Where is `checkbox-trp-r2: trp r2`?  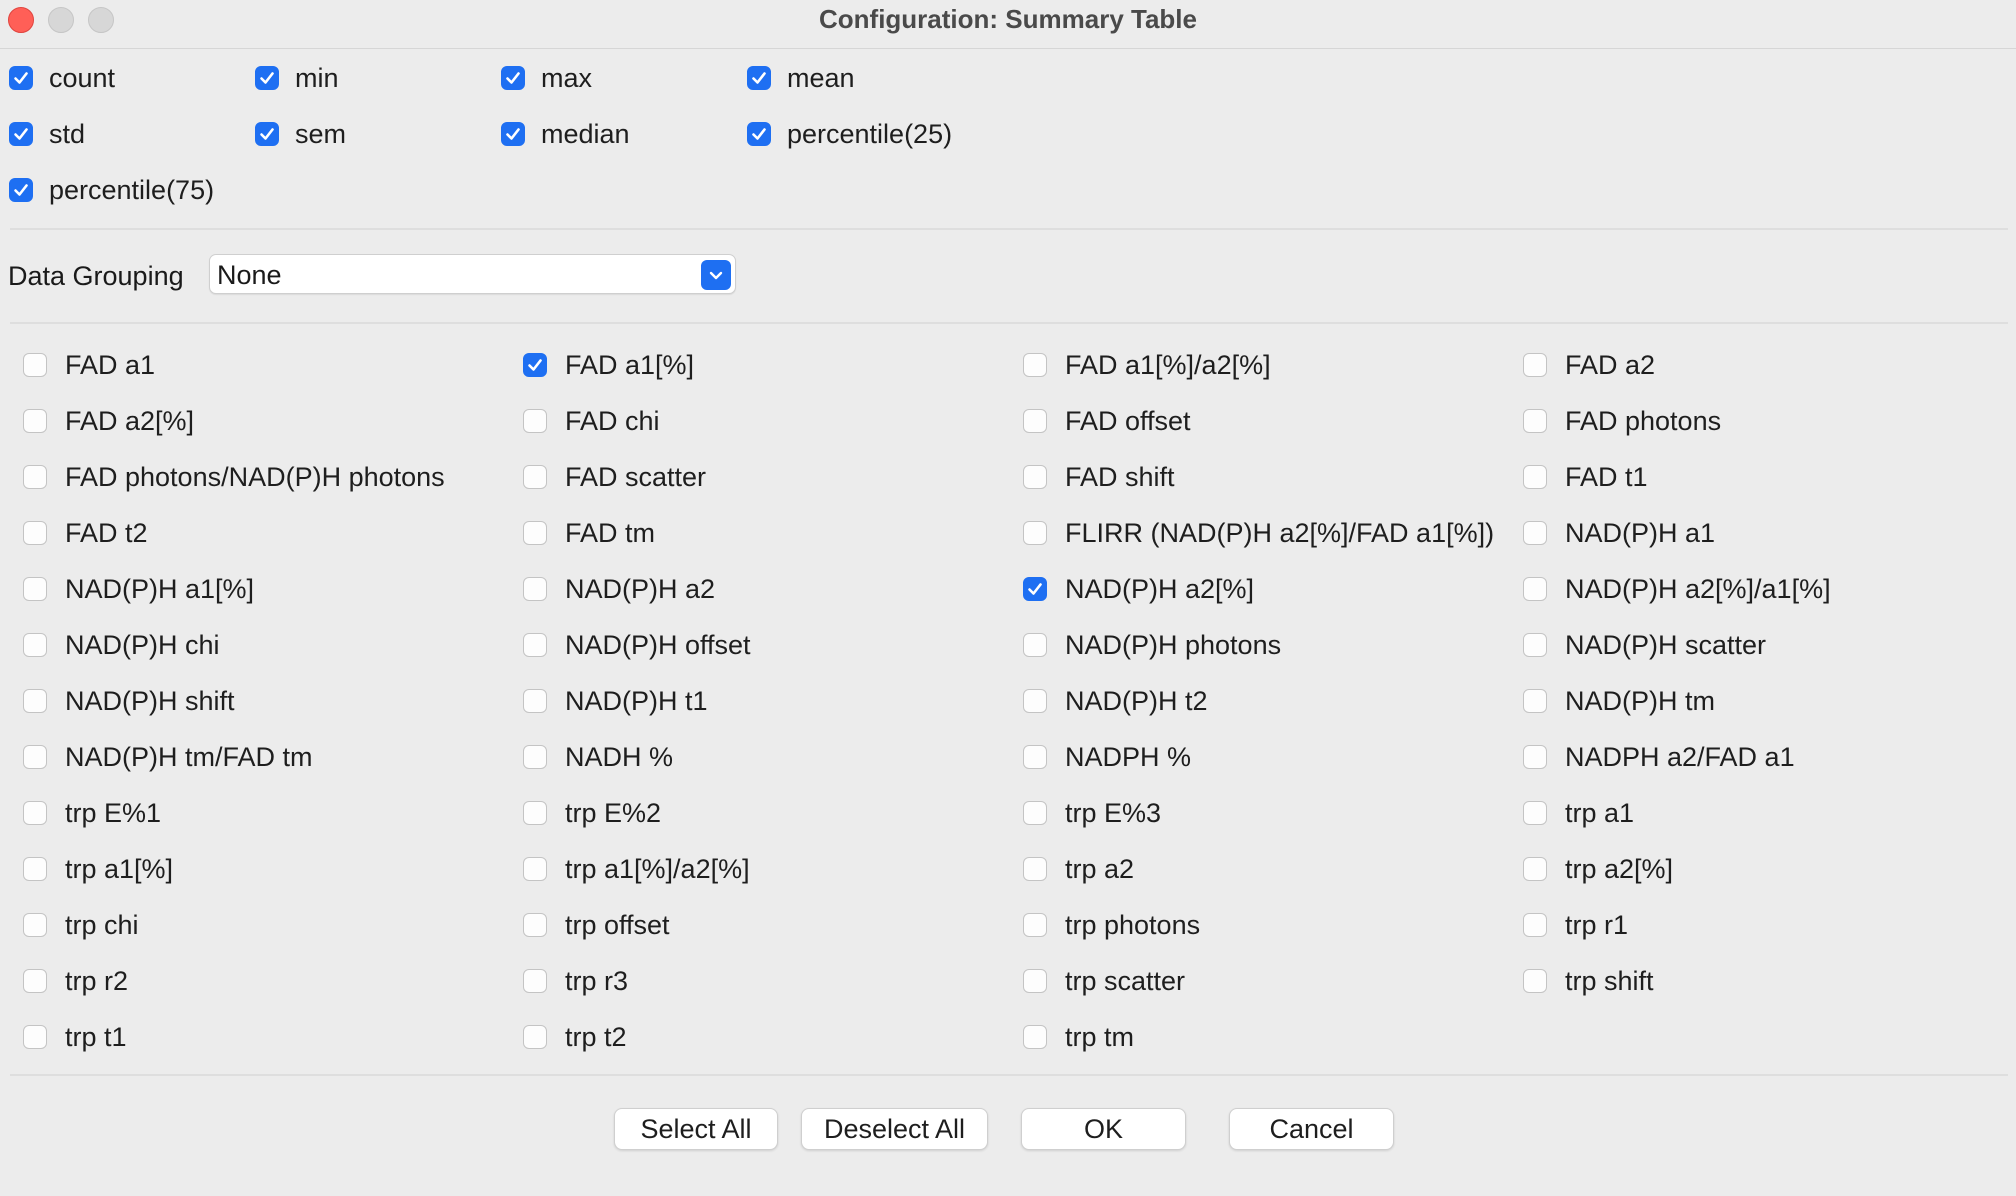 checkbox-trp-r2: trp r2 is located at coordinates (75, 981).